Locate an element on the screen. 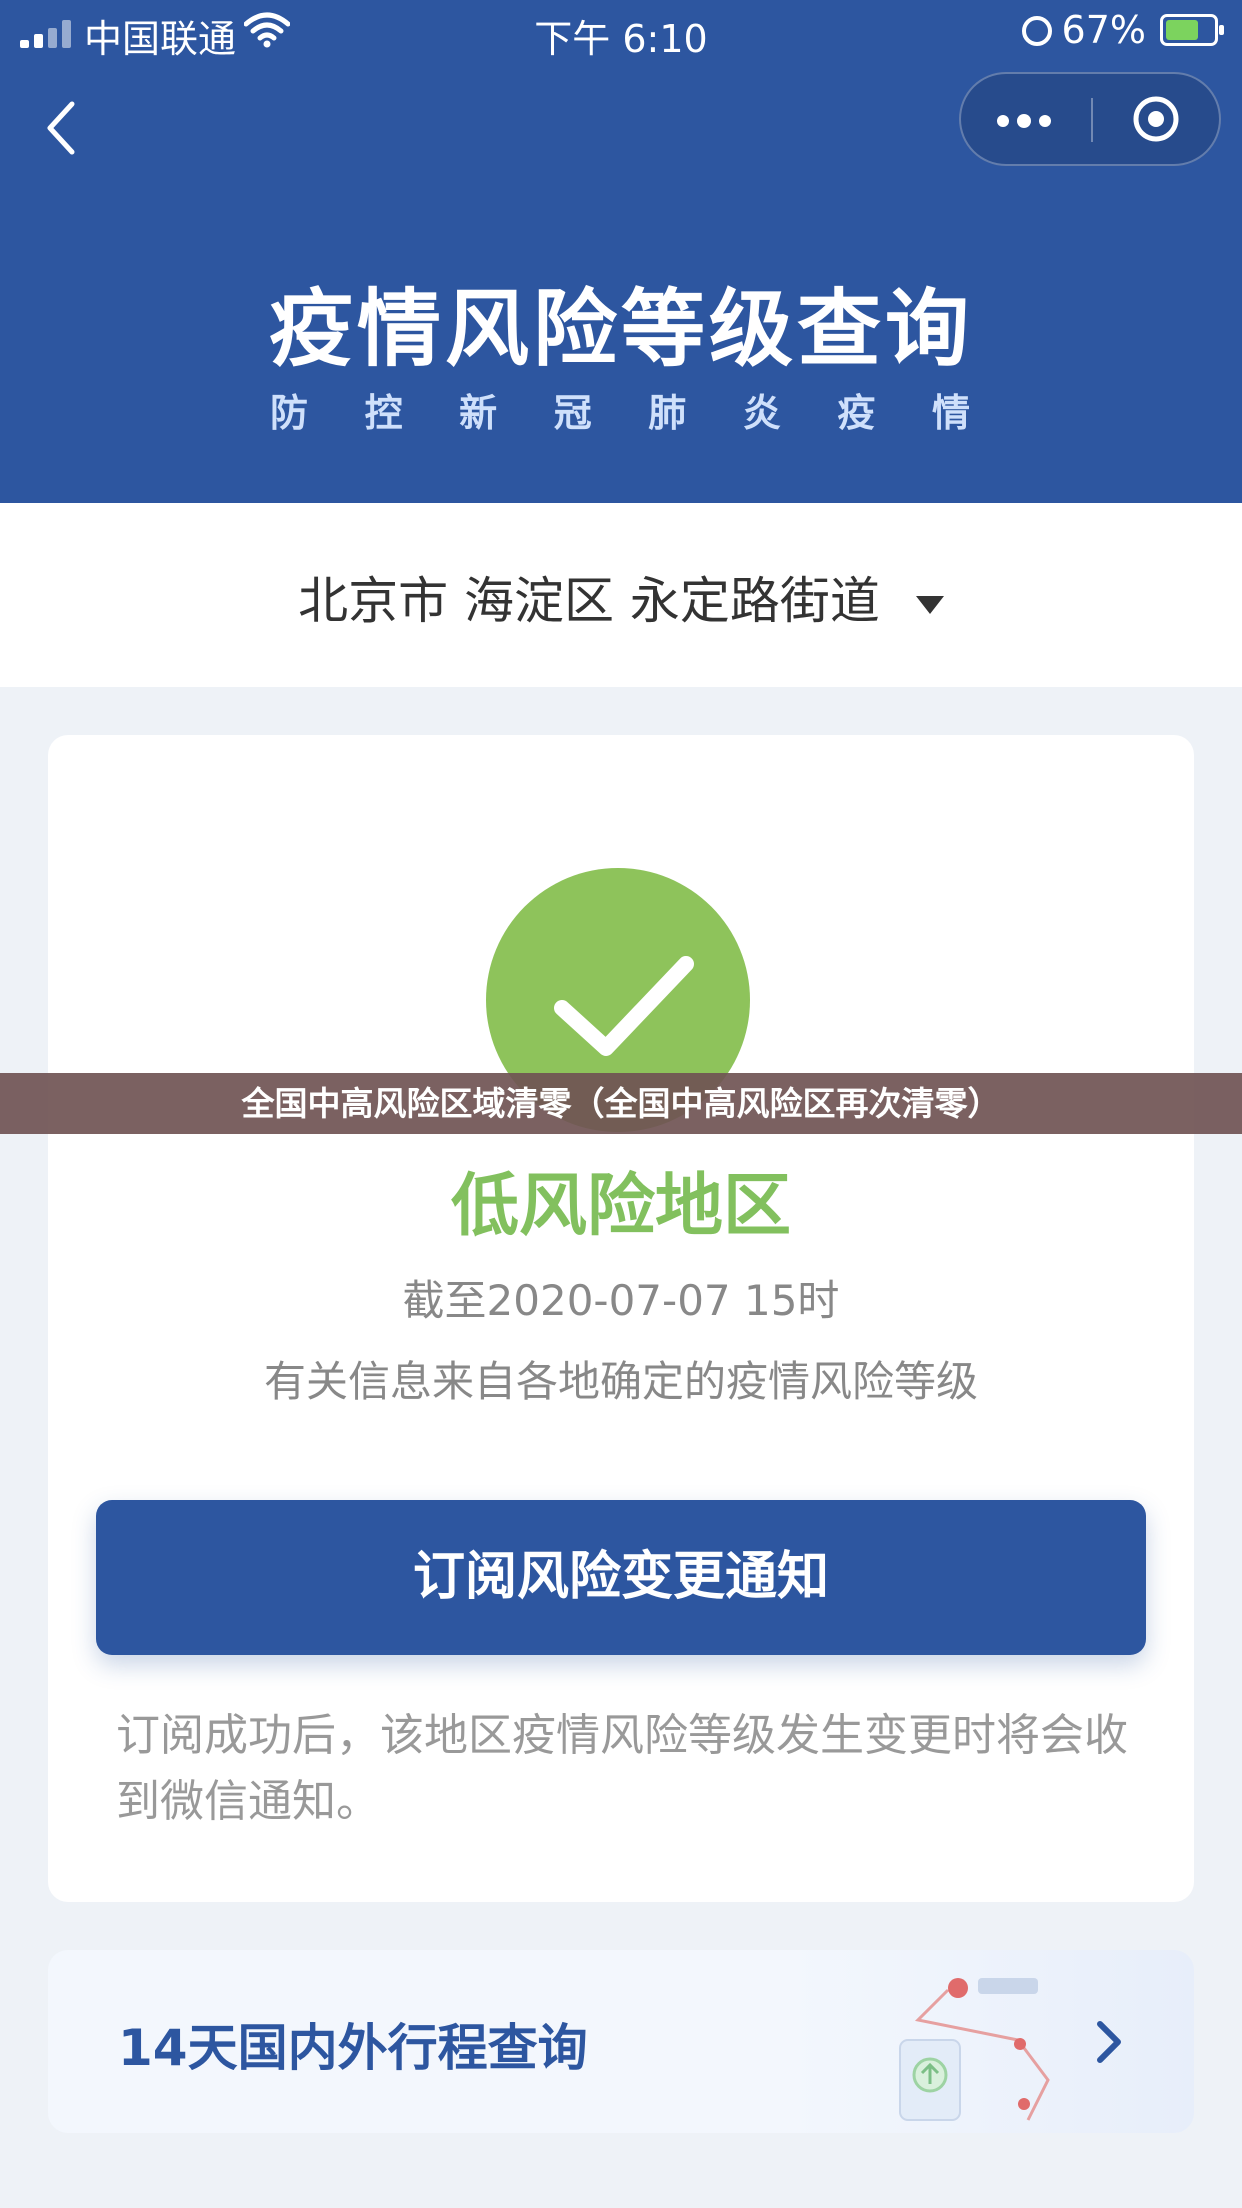  status-time: 下午 6:10 is located at coordinates (621, 39).